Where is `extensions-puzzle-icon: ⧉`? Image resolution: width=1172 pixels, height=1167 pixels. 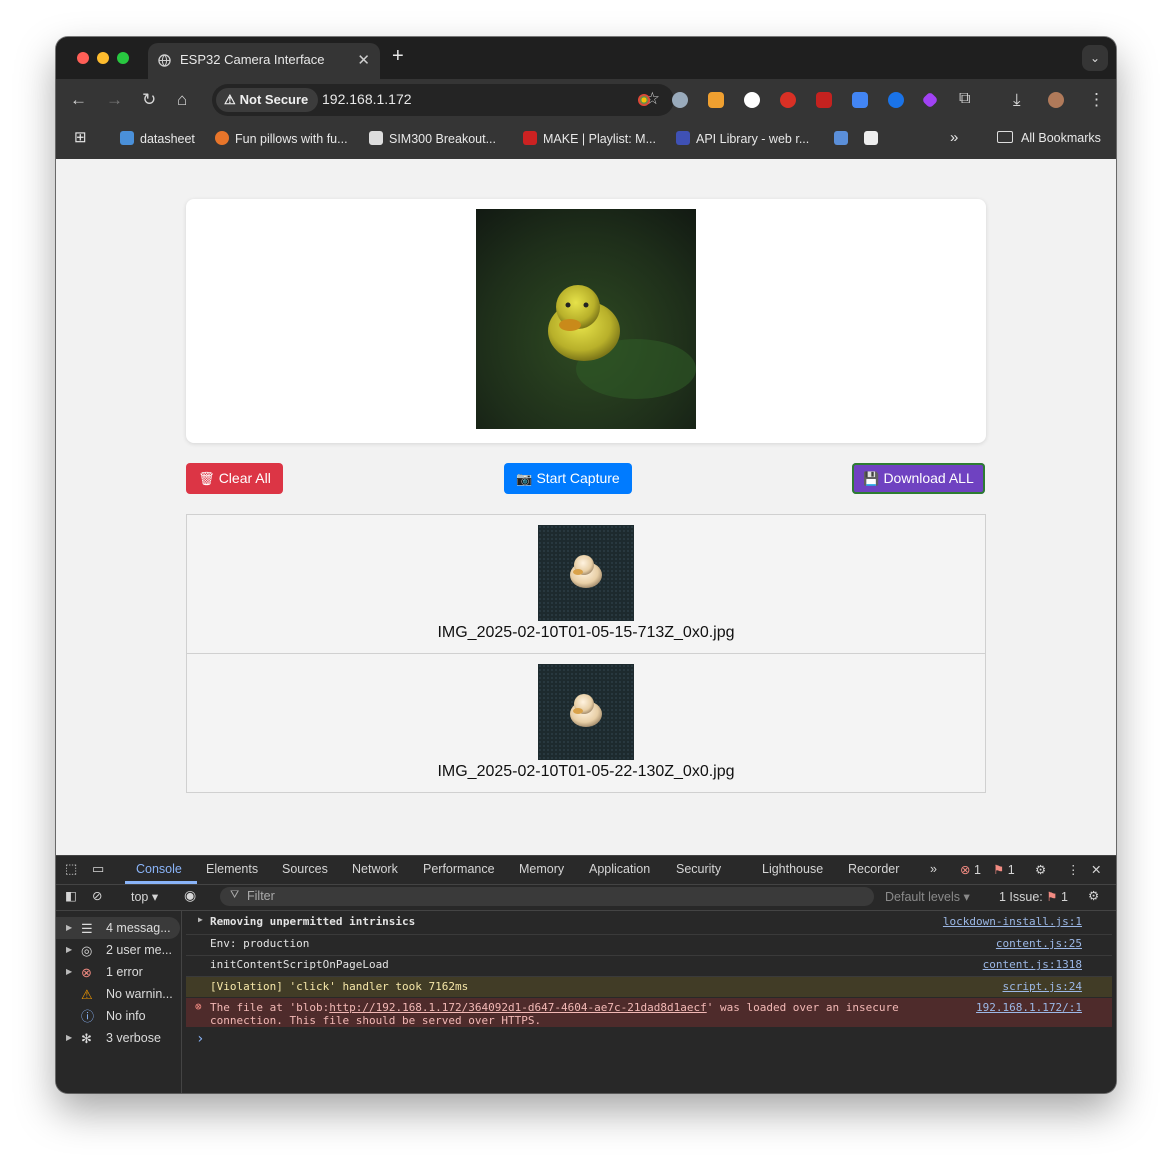 extensions-puzzle-icon: ⧉ is located at coordinates (964, 99).